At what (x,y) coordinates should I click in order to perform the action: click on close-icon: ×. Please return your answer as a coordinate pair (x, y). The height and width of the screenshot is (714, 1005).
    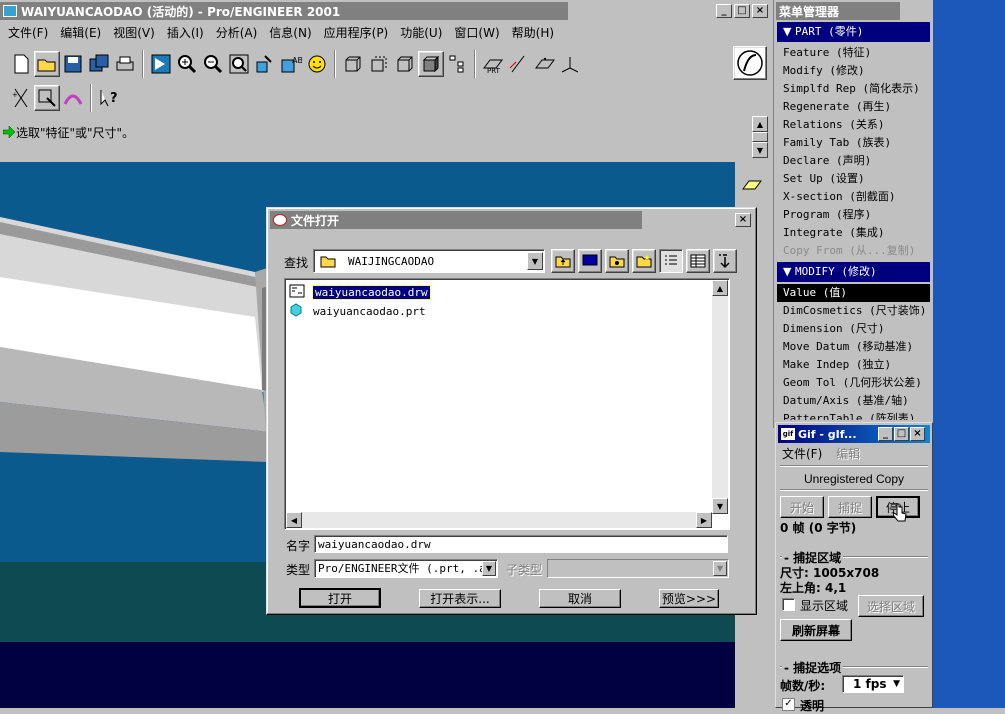
    Looking at the image, I should click on (760, 11).